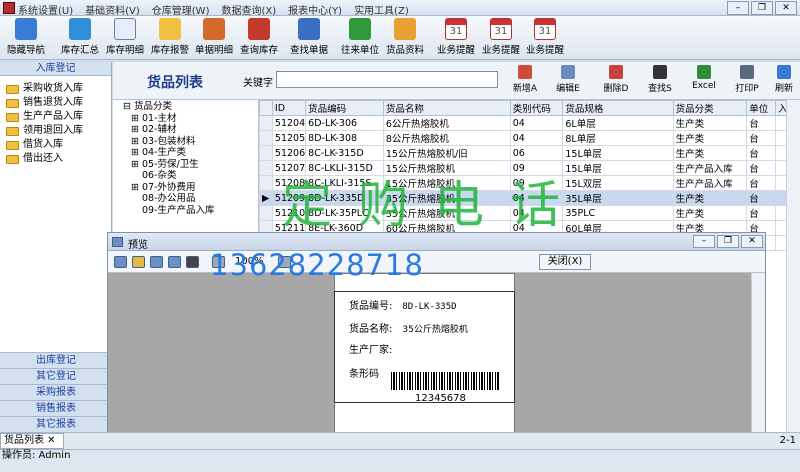  What do you see at coordinates (545, 38) in the screenshot?
I see `reminder-button-3: 31 业务提醒` at bounding box center [545, 38].